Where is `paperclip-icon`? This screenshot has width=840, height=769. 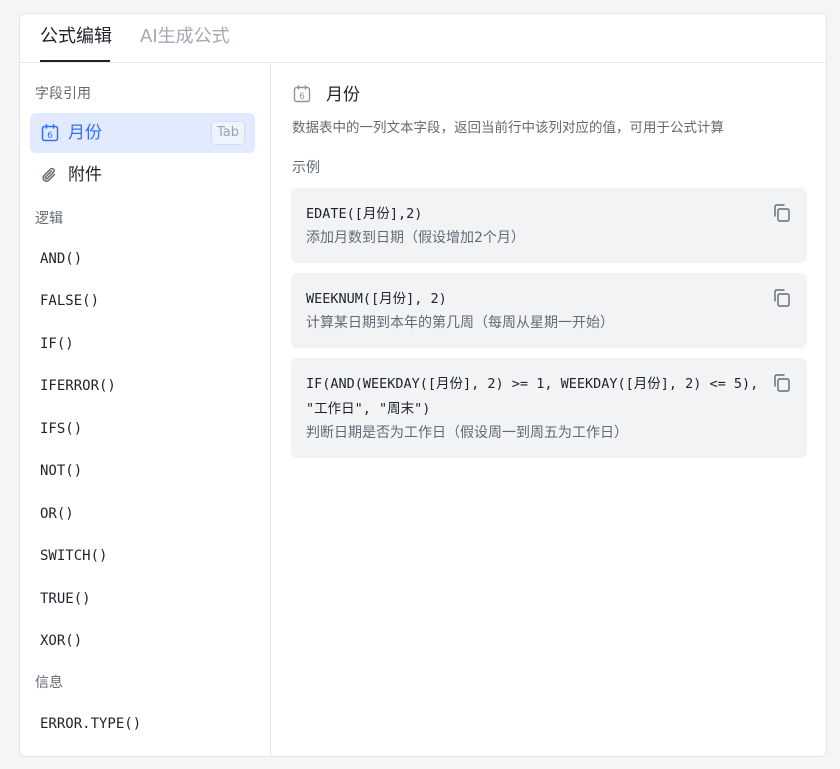 paperclip-icon is located at coordinates (49, 174).